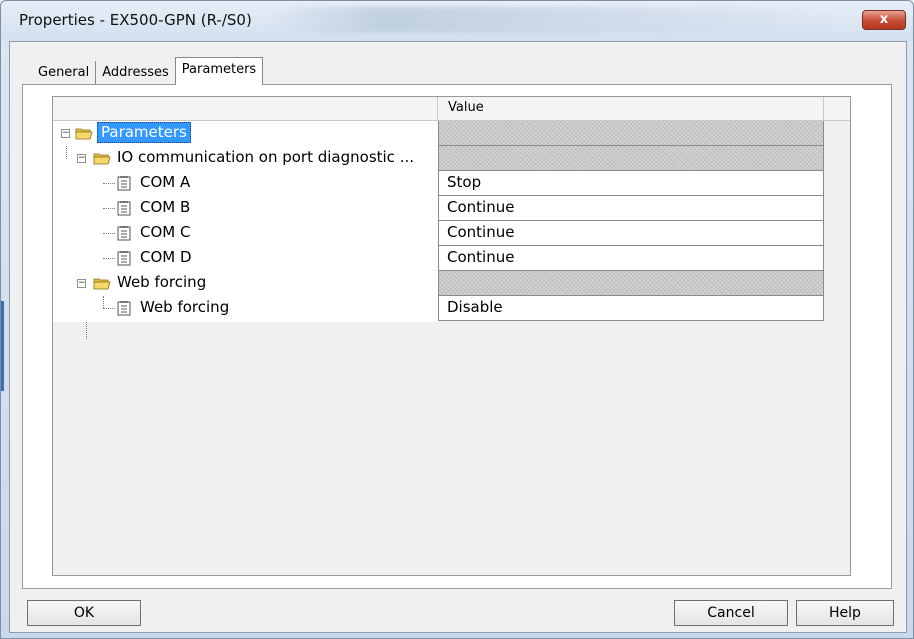  I want to click on tree-row: COM B Continue, so click(438, 208).